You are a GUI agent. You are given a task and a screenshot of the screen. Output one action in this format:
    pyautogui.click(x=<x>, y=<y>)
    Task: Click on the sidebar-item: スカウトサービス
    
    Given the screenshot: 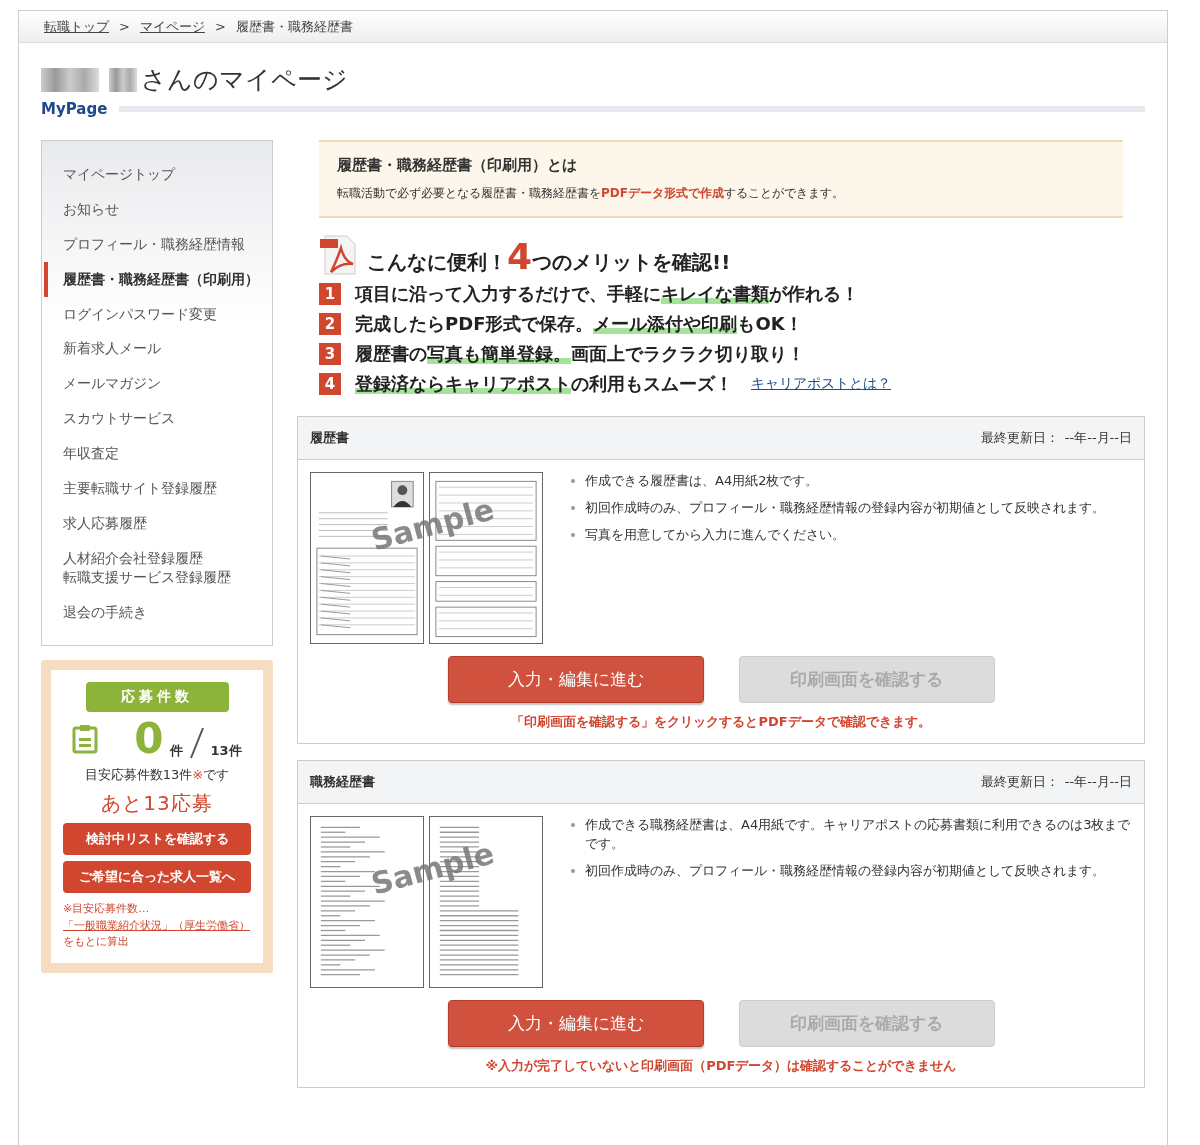 What is the action you would take?
    pyautogui.click(x=158, y=419)
    